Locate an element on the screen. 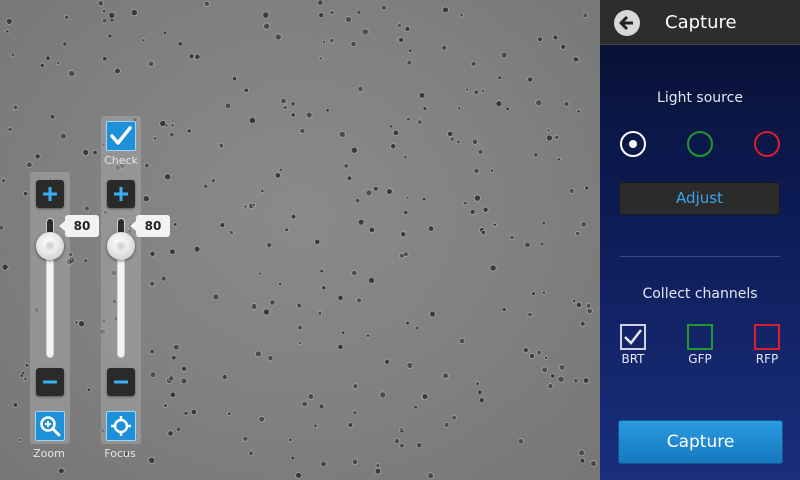  channel-rfp-checkbox is located at coordinates (767, 337).